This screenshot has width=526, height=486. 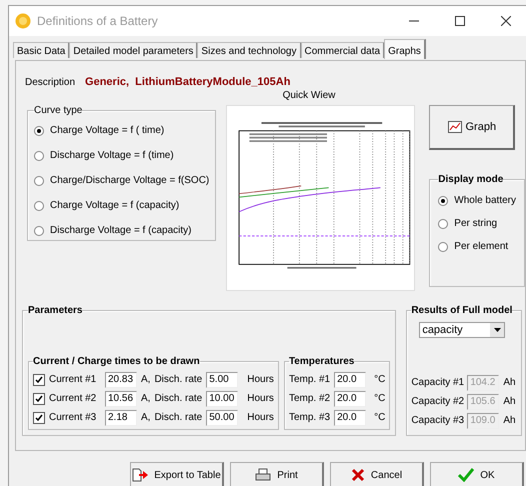 What do you see at coordinates (473, 246) in the screenshot?
I see `radio-option: Per element` at bounding box center [473, 246].